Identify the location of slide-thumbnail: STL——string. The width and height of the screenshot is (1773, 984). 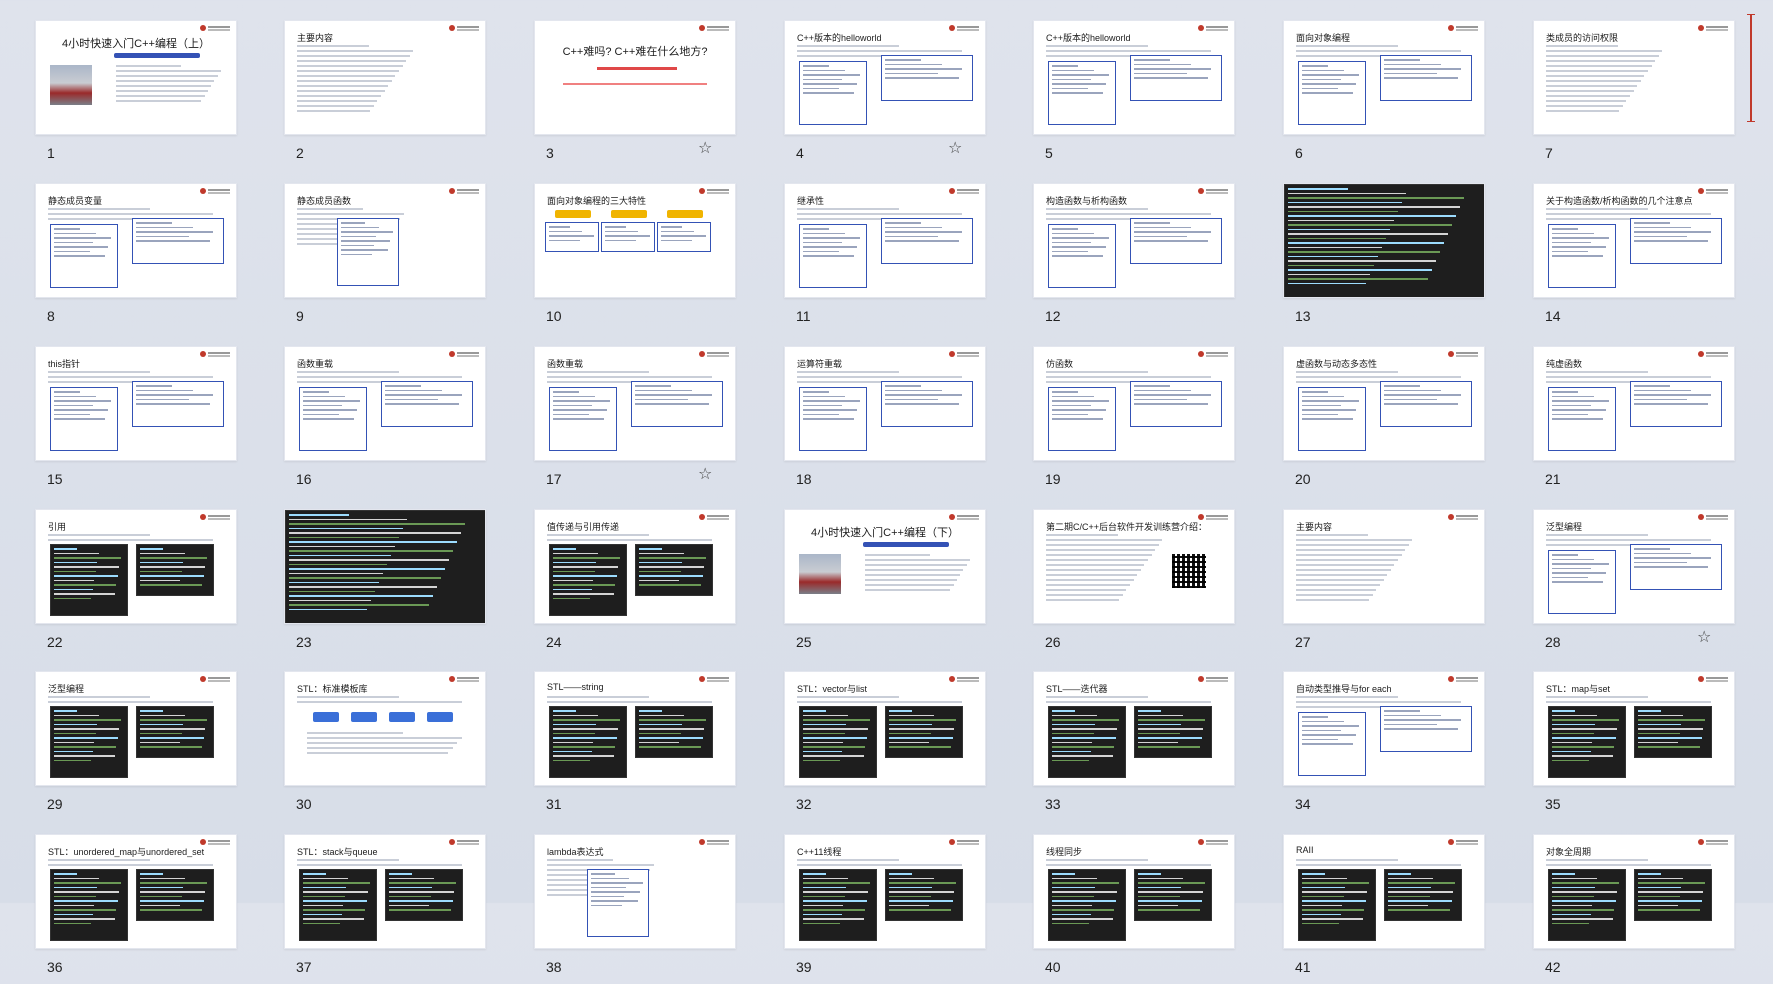
(635, 728).